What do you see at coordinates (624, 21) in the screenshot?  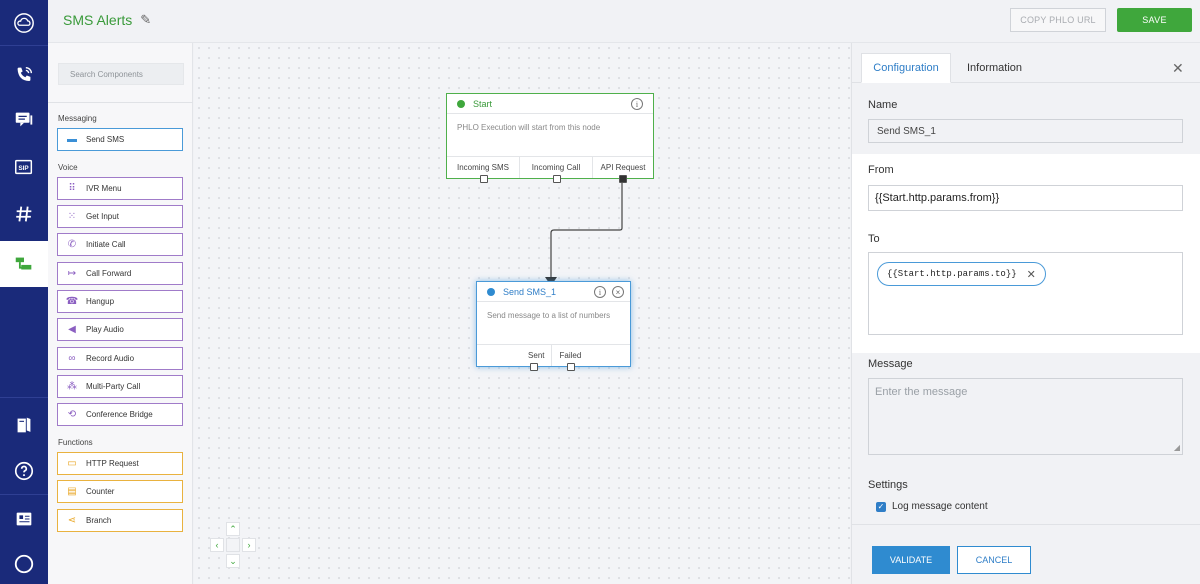 I see `top-header: SMS Alerts ✎ COPY PHLO URL SAVE` at bounding box center [624, 21].